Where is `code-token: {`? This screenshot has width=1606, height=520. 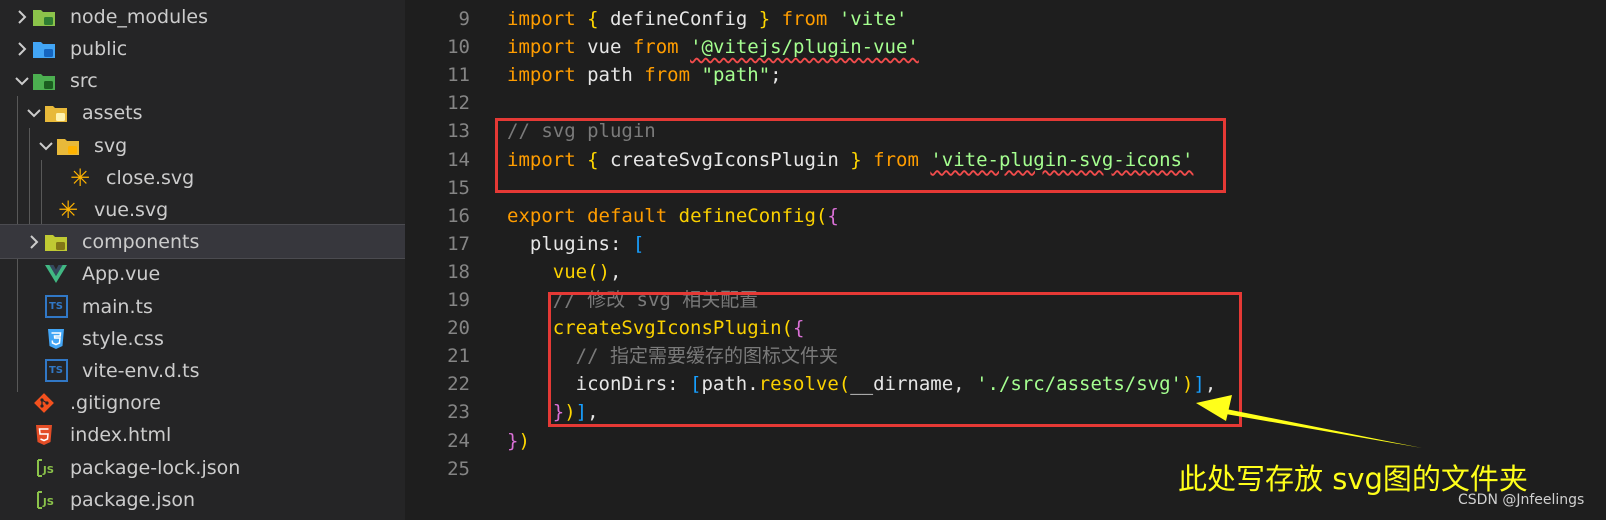 code-token: { is located at coordinates (833, 215).